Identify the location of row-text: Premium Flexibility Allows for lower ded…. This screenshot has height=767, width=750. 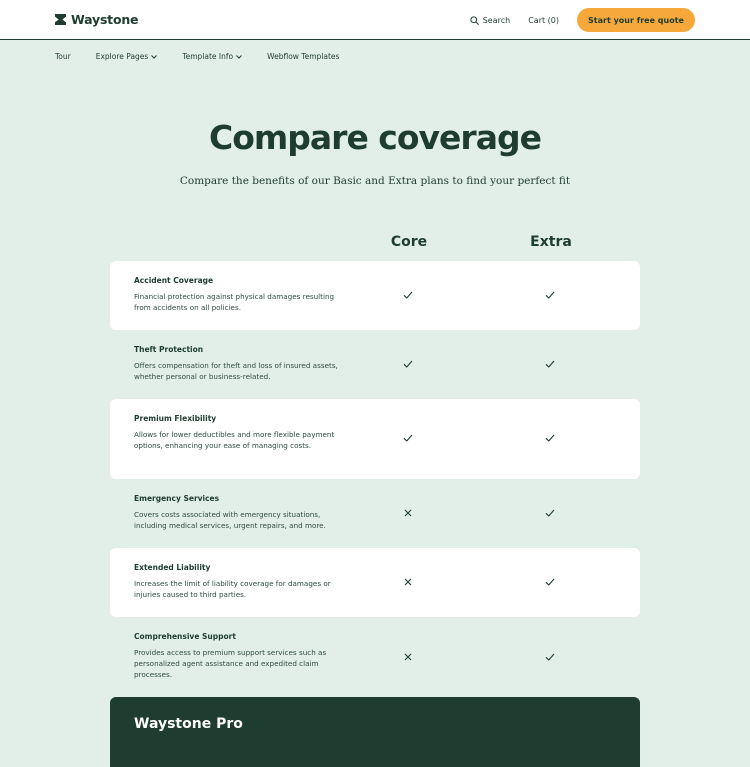
(236, 432).